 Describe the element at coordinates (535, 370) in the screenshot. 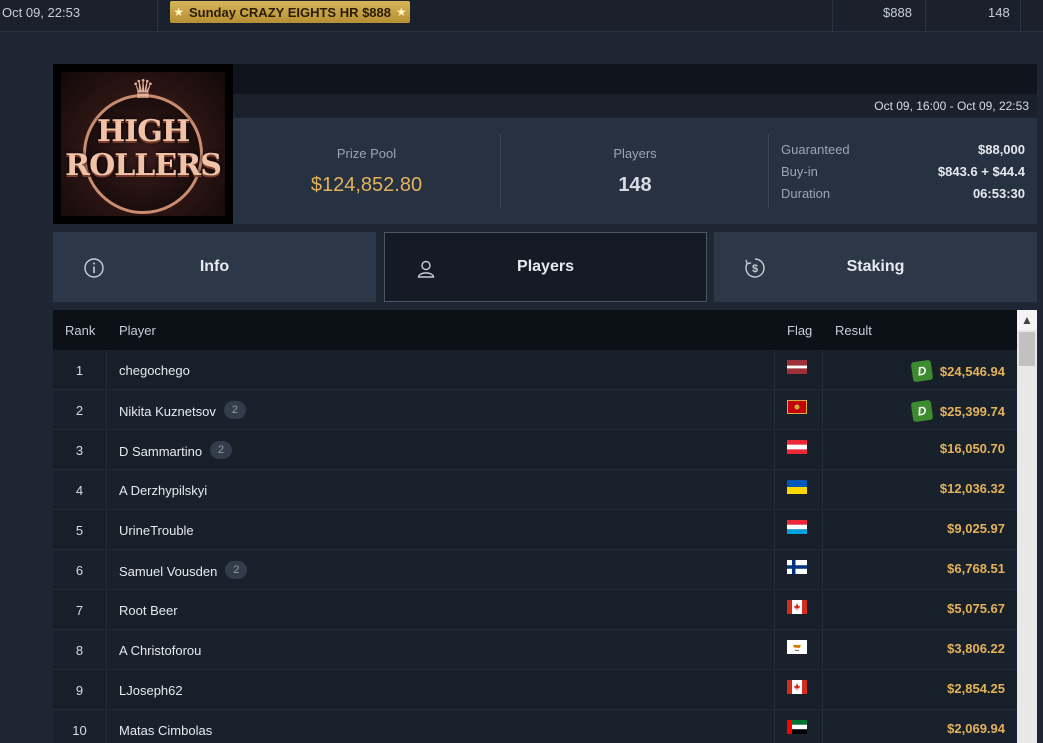

I see `table-row: 1 chegochego D $24,546.94` at that location.